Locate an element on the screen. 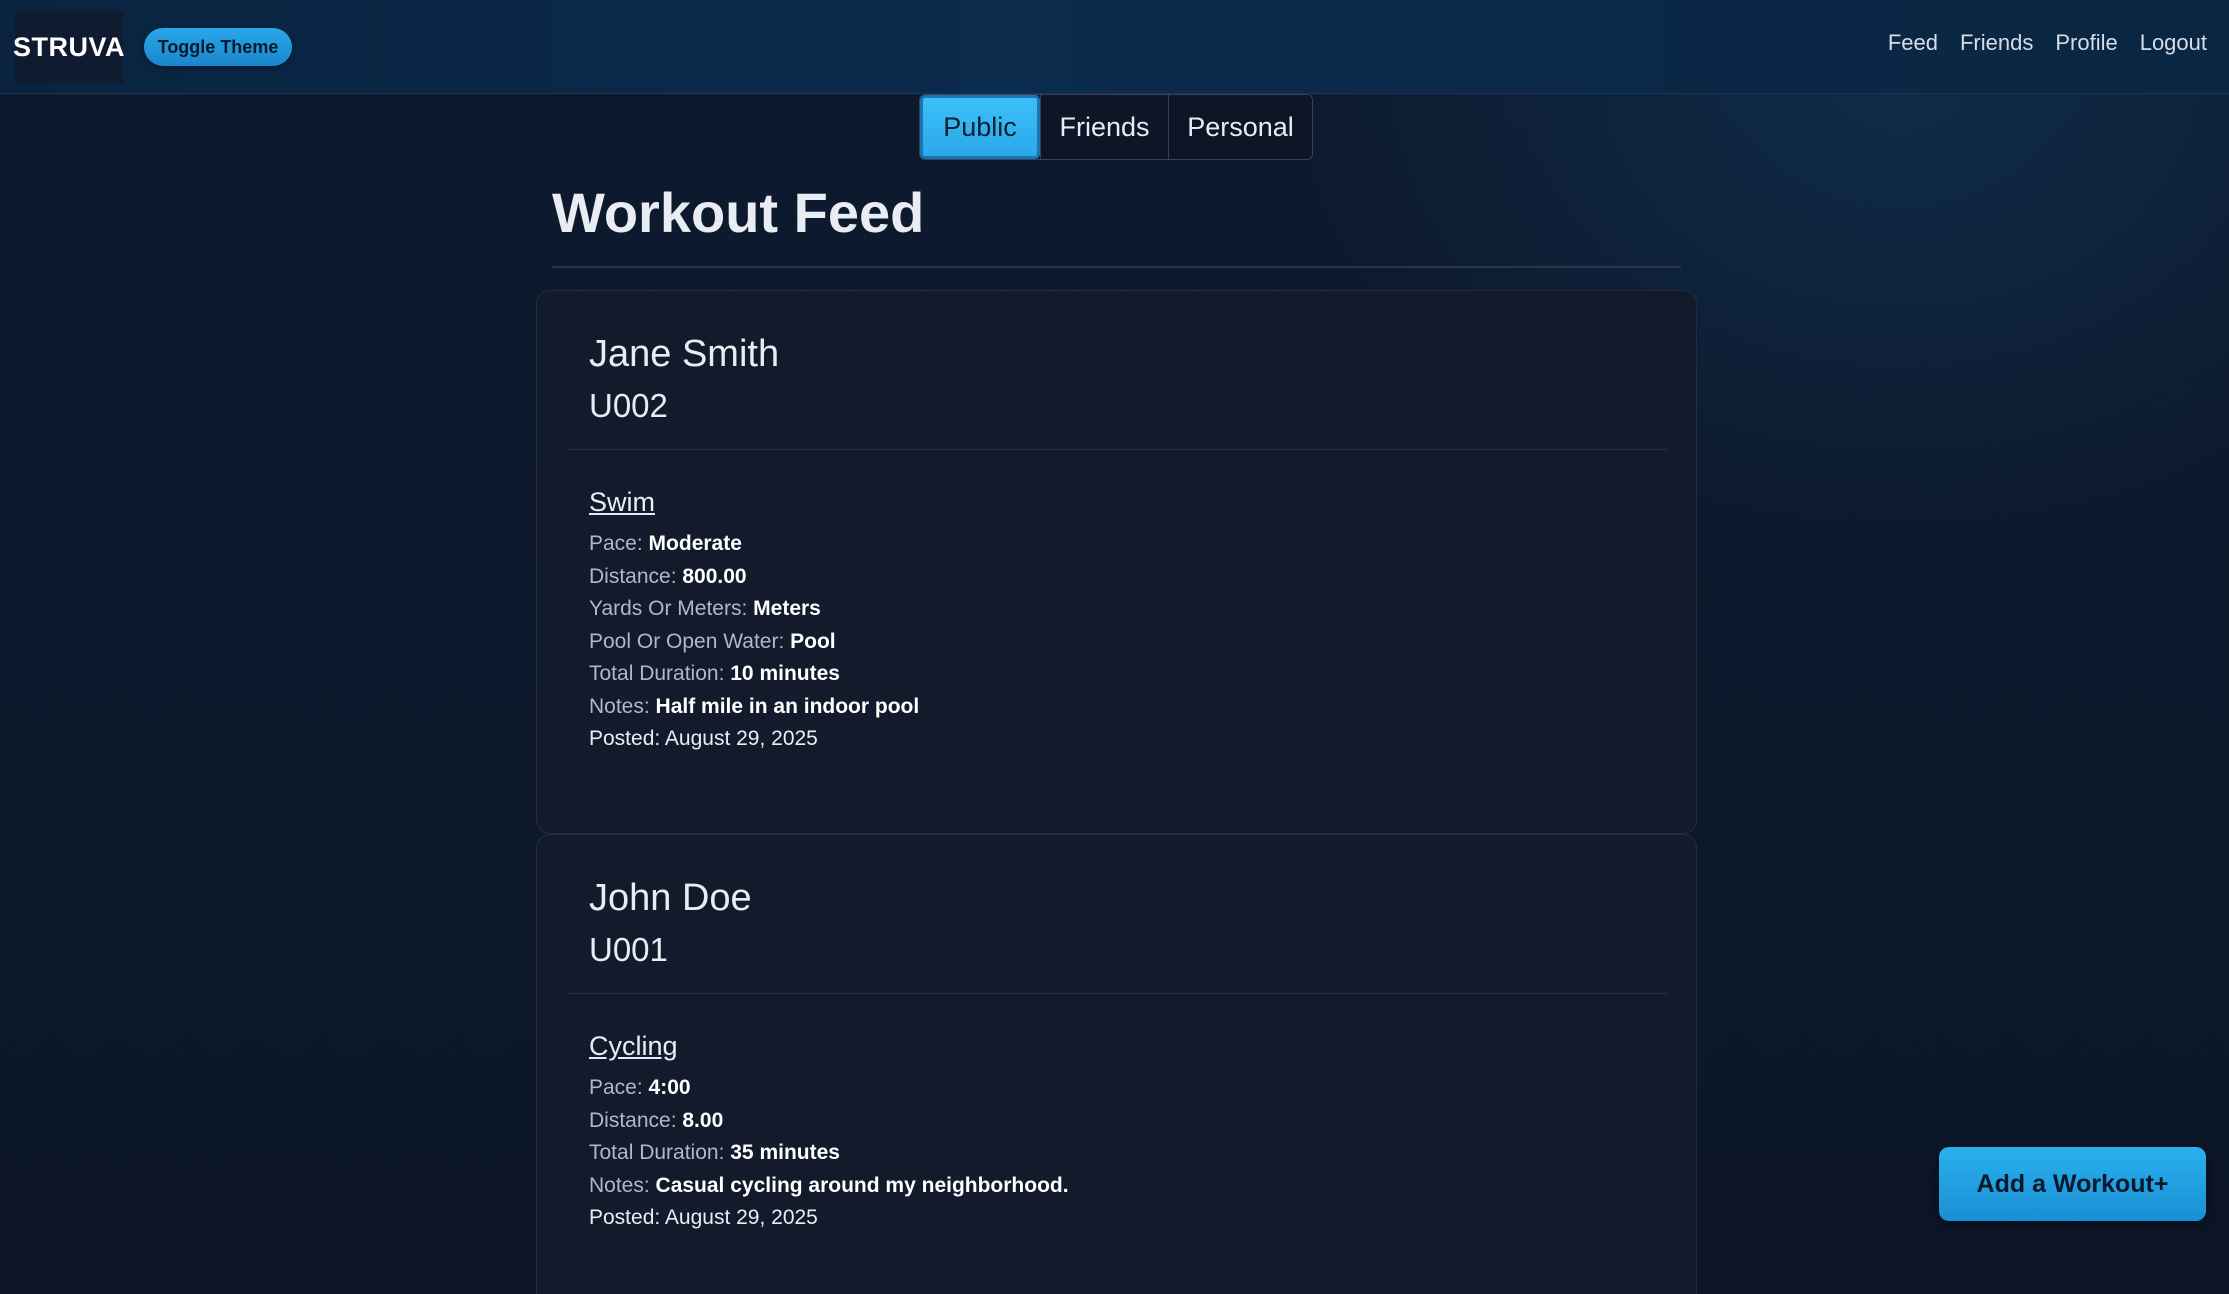  post-user-id: U001 is located at coordinates (628, 949).